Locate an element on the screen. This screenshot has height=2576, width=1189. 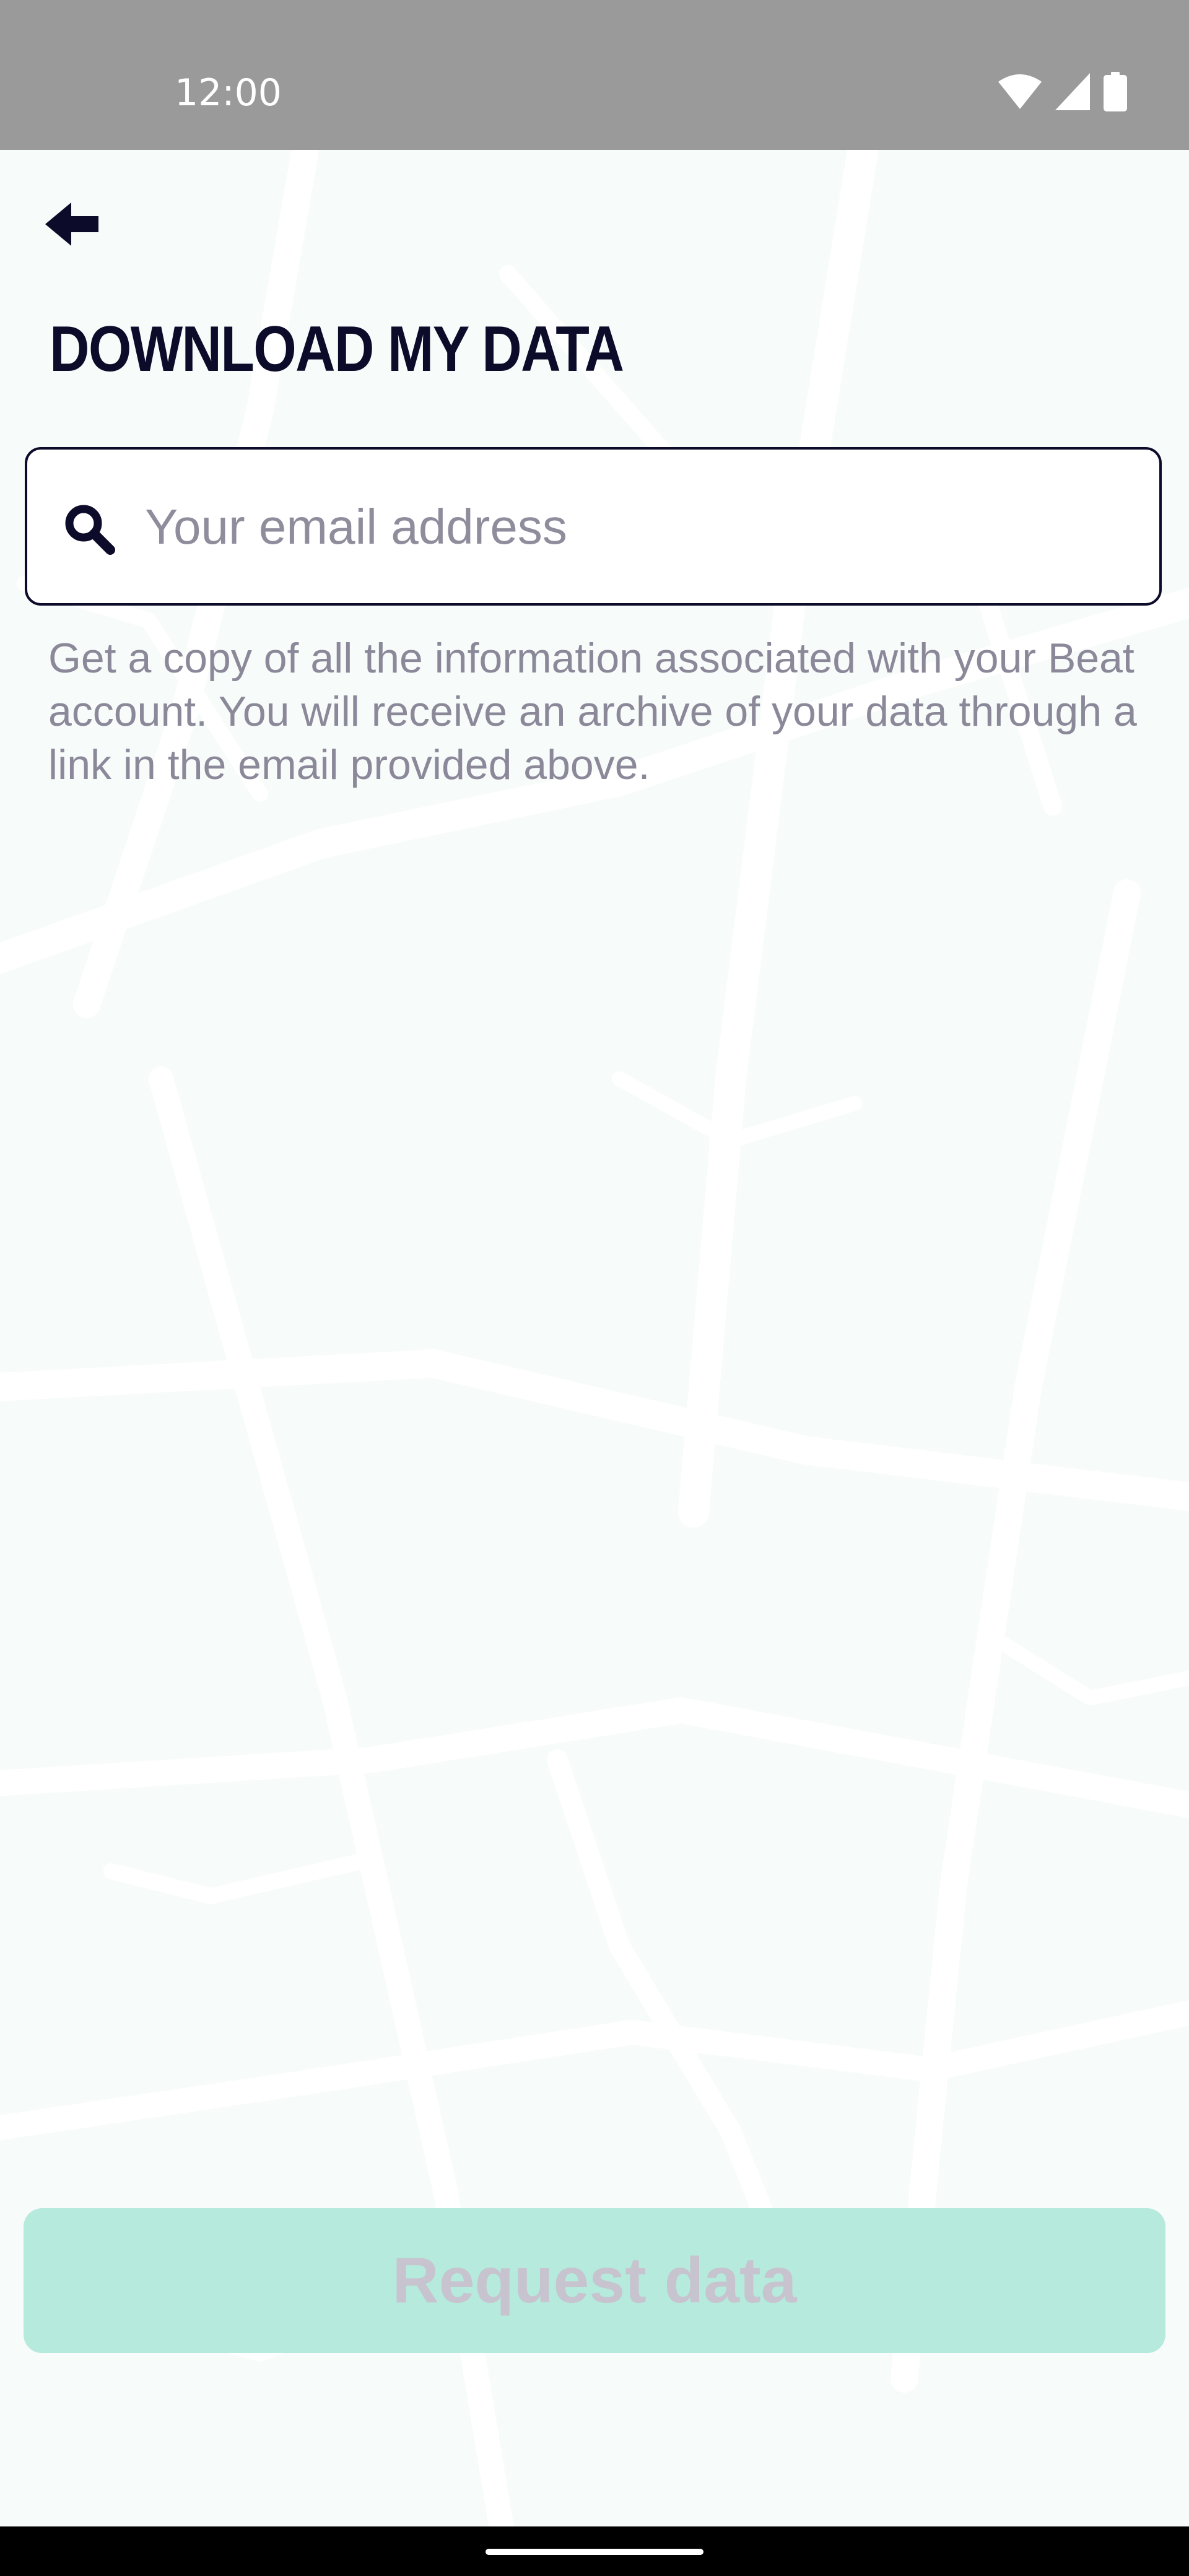
page-title: DOWNLOAD MY DATA is located at coordinates (337, 349).